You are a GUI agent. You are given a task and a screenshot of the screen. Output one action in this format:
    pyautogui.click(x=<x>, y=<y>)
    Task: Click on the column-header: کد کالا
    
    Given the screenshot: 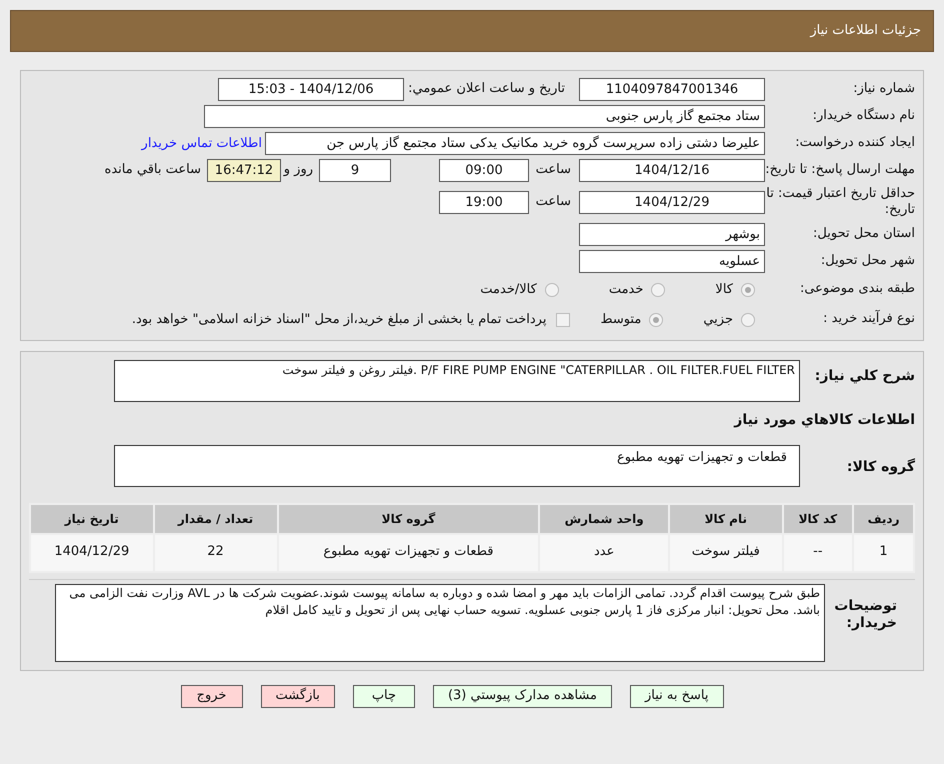 What is the action you would take?
    pyautogui.click(x=818, y=519)
    